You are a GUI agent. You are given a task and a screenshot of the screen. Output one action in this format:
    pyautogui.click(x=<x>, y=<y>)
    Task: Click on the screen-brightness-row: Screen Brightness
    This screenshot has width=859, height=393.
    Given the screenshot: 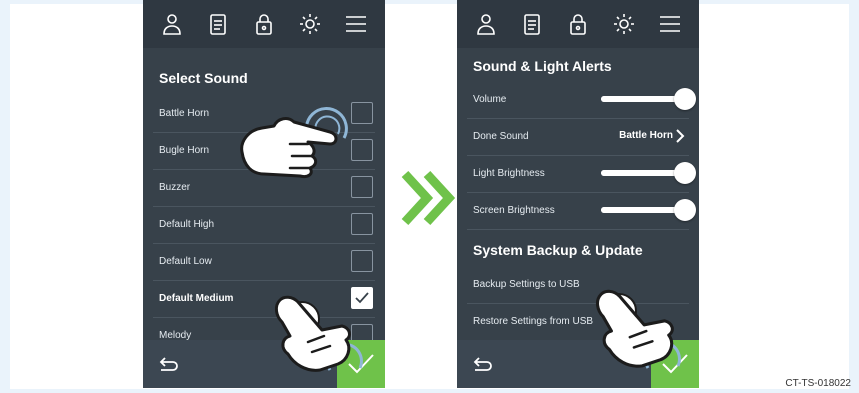 What is the action you would take?
    pyautogui.click(x=581, y=211)
    